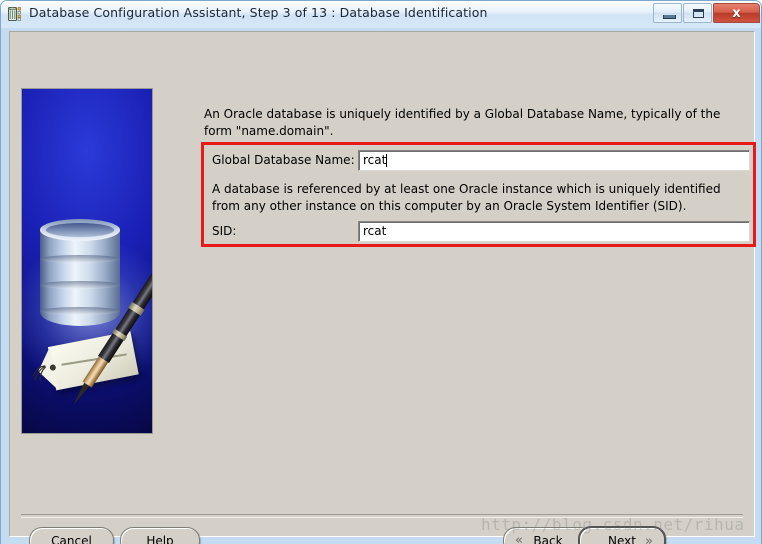 The height and width of the screenshot is (544, 762). I want to click on close-icon: x, so click(736, 13).